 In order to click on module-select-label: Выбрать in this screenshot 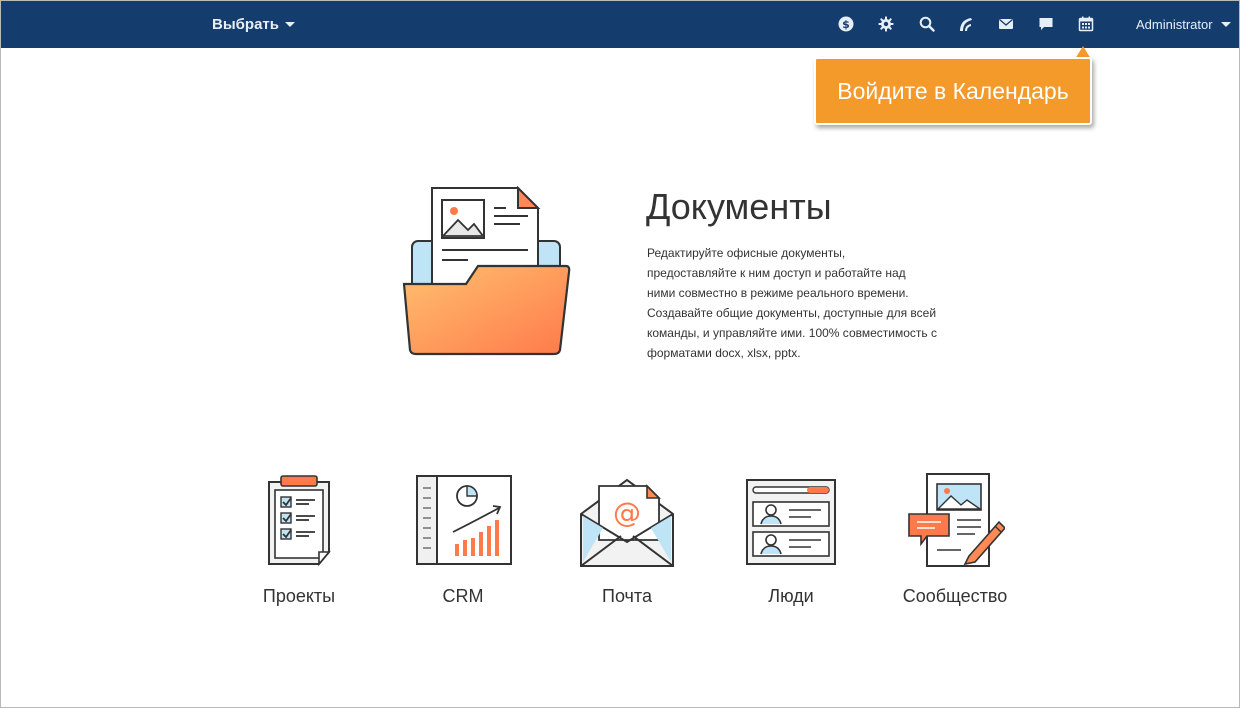, I will do `click(245, 24)`.